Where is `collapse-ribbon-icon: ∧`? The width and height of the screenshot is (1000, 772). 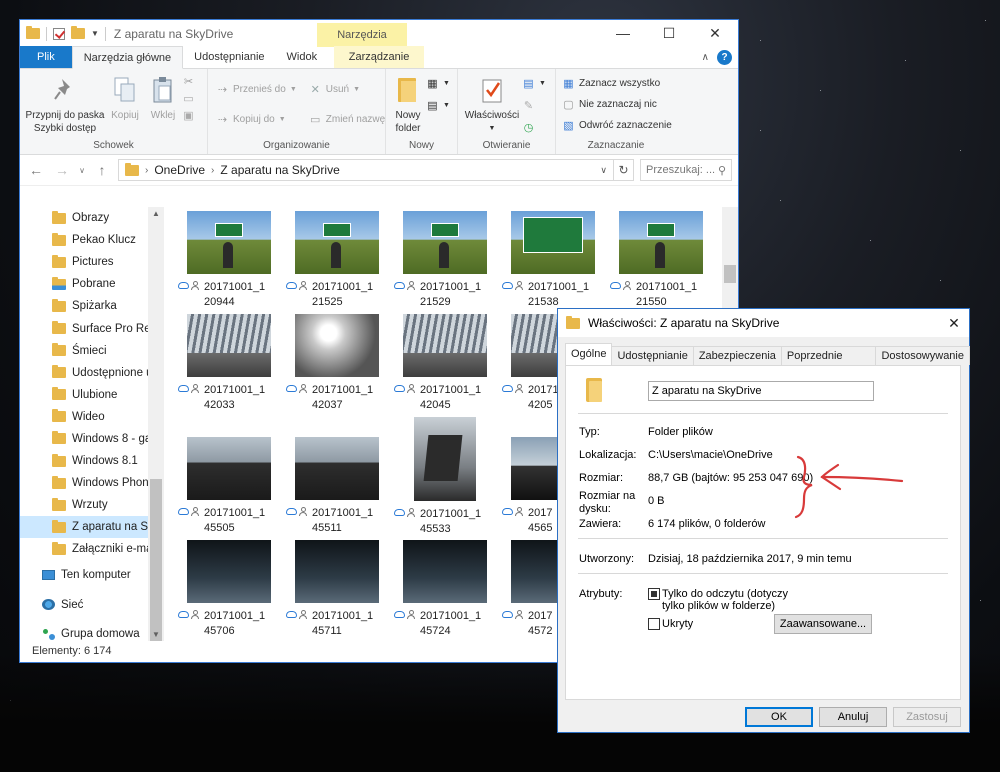
collapse-ribbon-icon: ∧ is located at coordinates (705, 57).